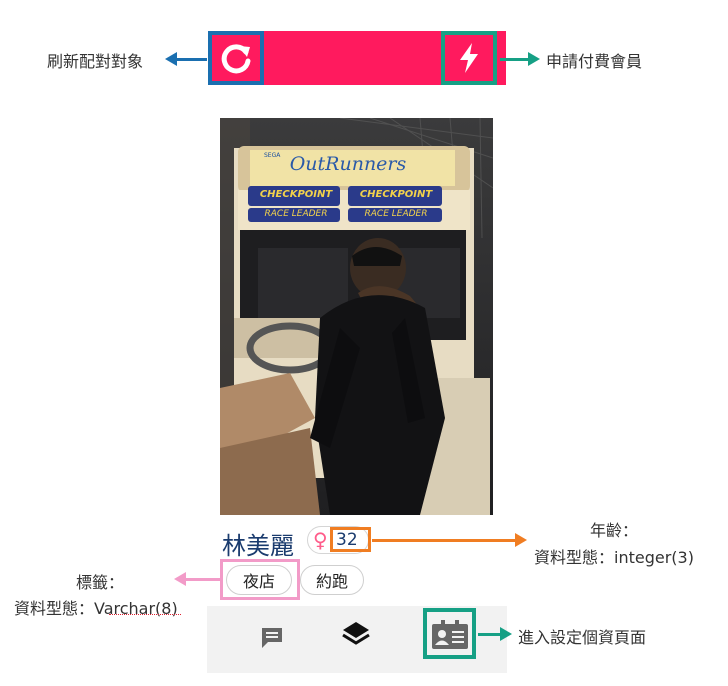 This screenshot has width=728, height=686. What do you see at coordinates (296, 214) in the screenshot?
I see `race-leader-sign-left: RACE LEADER` at bounding box center [296, 214].